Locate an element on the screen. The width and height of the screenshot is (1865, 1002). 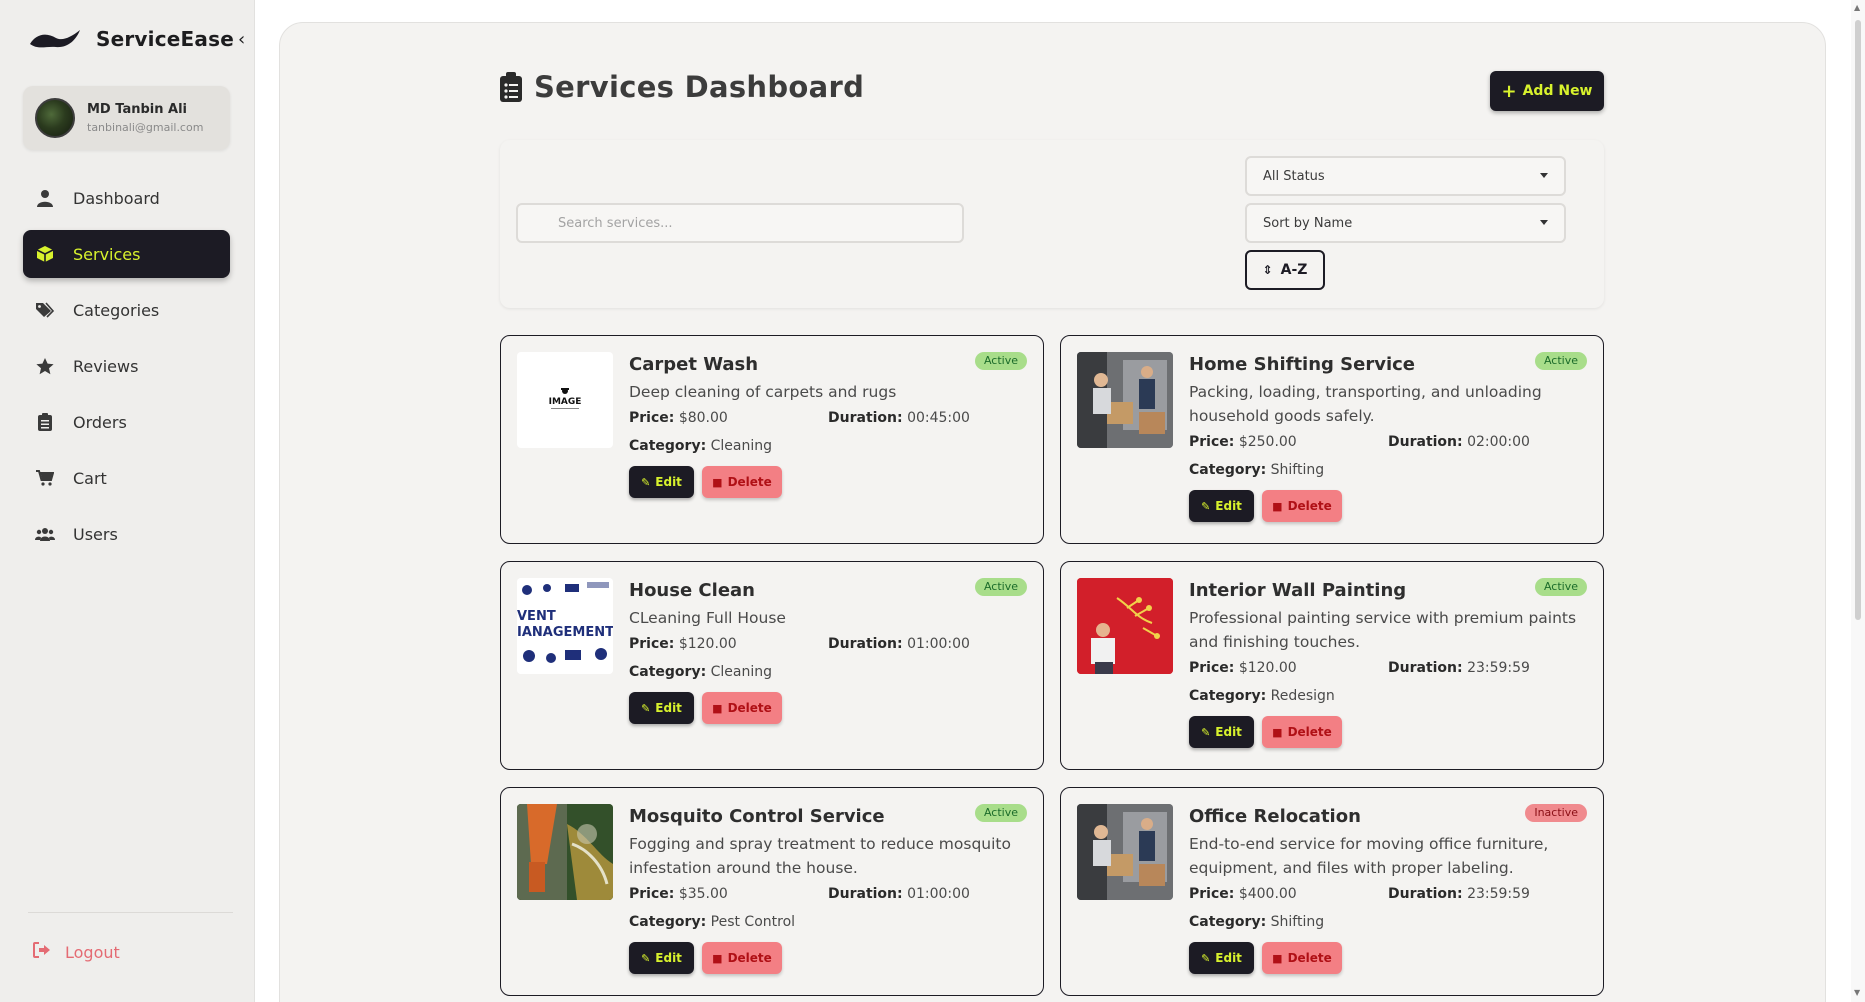
sidebar-item-reviews: Reviews is located at coordinates (126, 366).